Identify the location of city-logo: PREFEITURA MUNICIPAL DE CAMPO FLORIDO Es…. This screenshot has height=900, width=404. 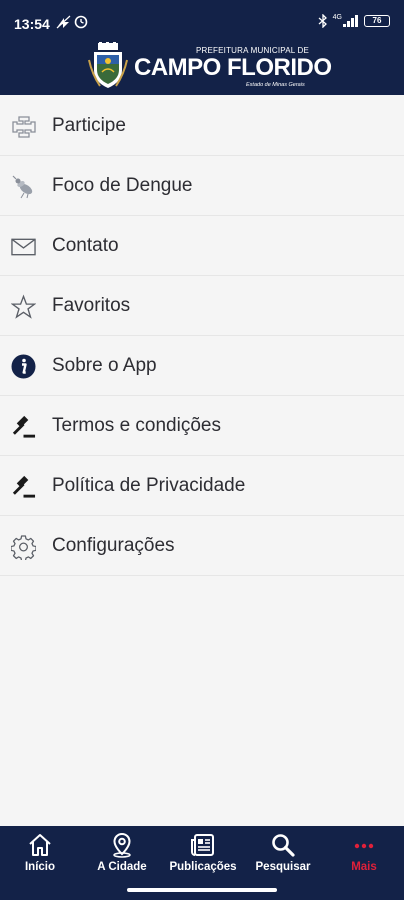
(210, 67).